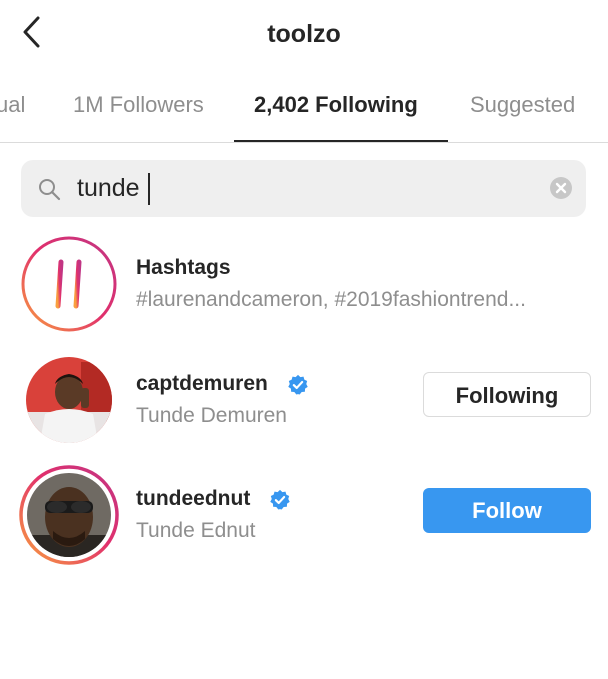  What do you see at coordinates (304, 400) in the screenshot?
I see `list-item-user: captdemuren Tunde Demuren Following` at bounding box center [304, 400].